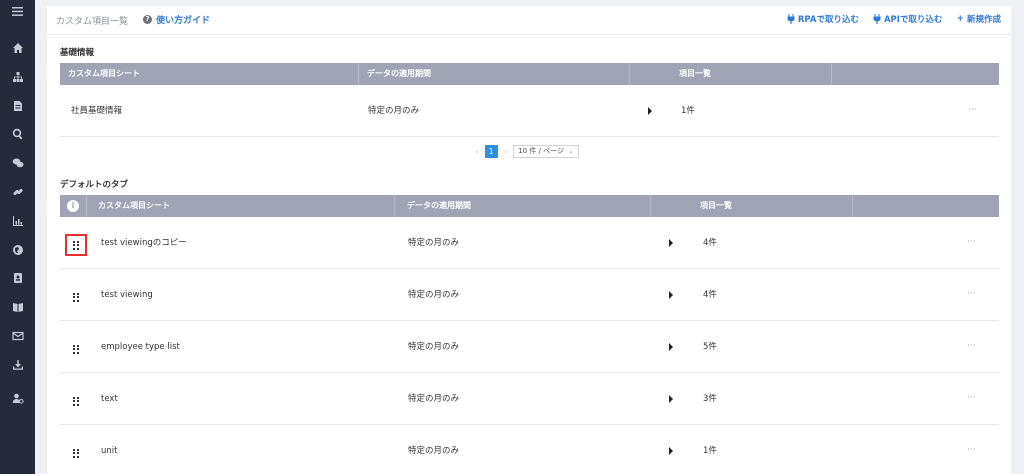  Describe the element at coordinates (17, 221) in the screenshot. I see `chart-icon` at that location.